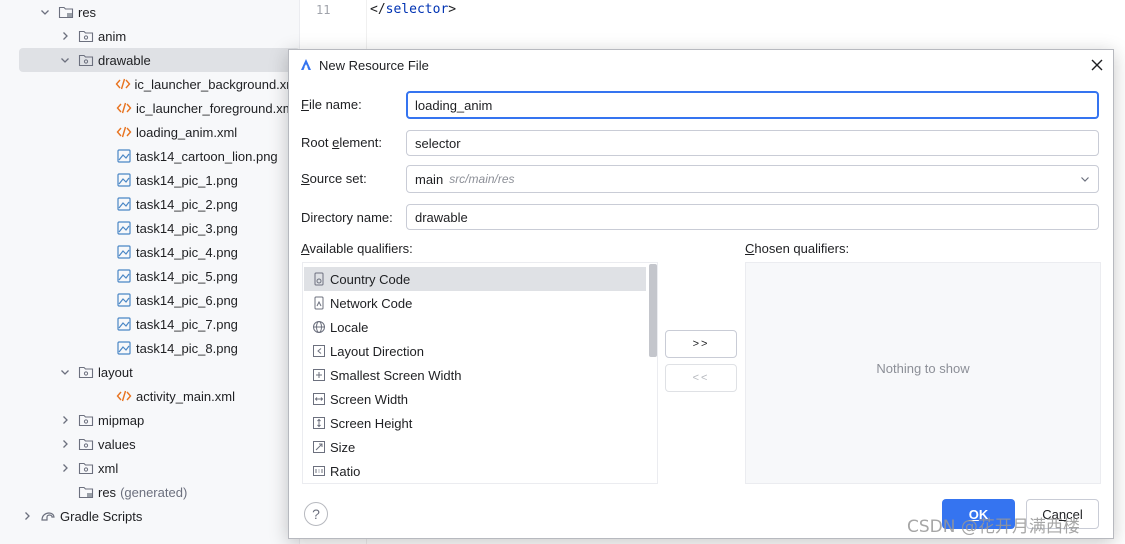 Image resolution: width=1125 pixels, height=544 pixels. I want to click on file-name-label: File name:, so click(331, 104).